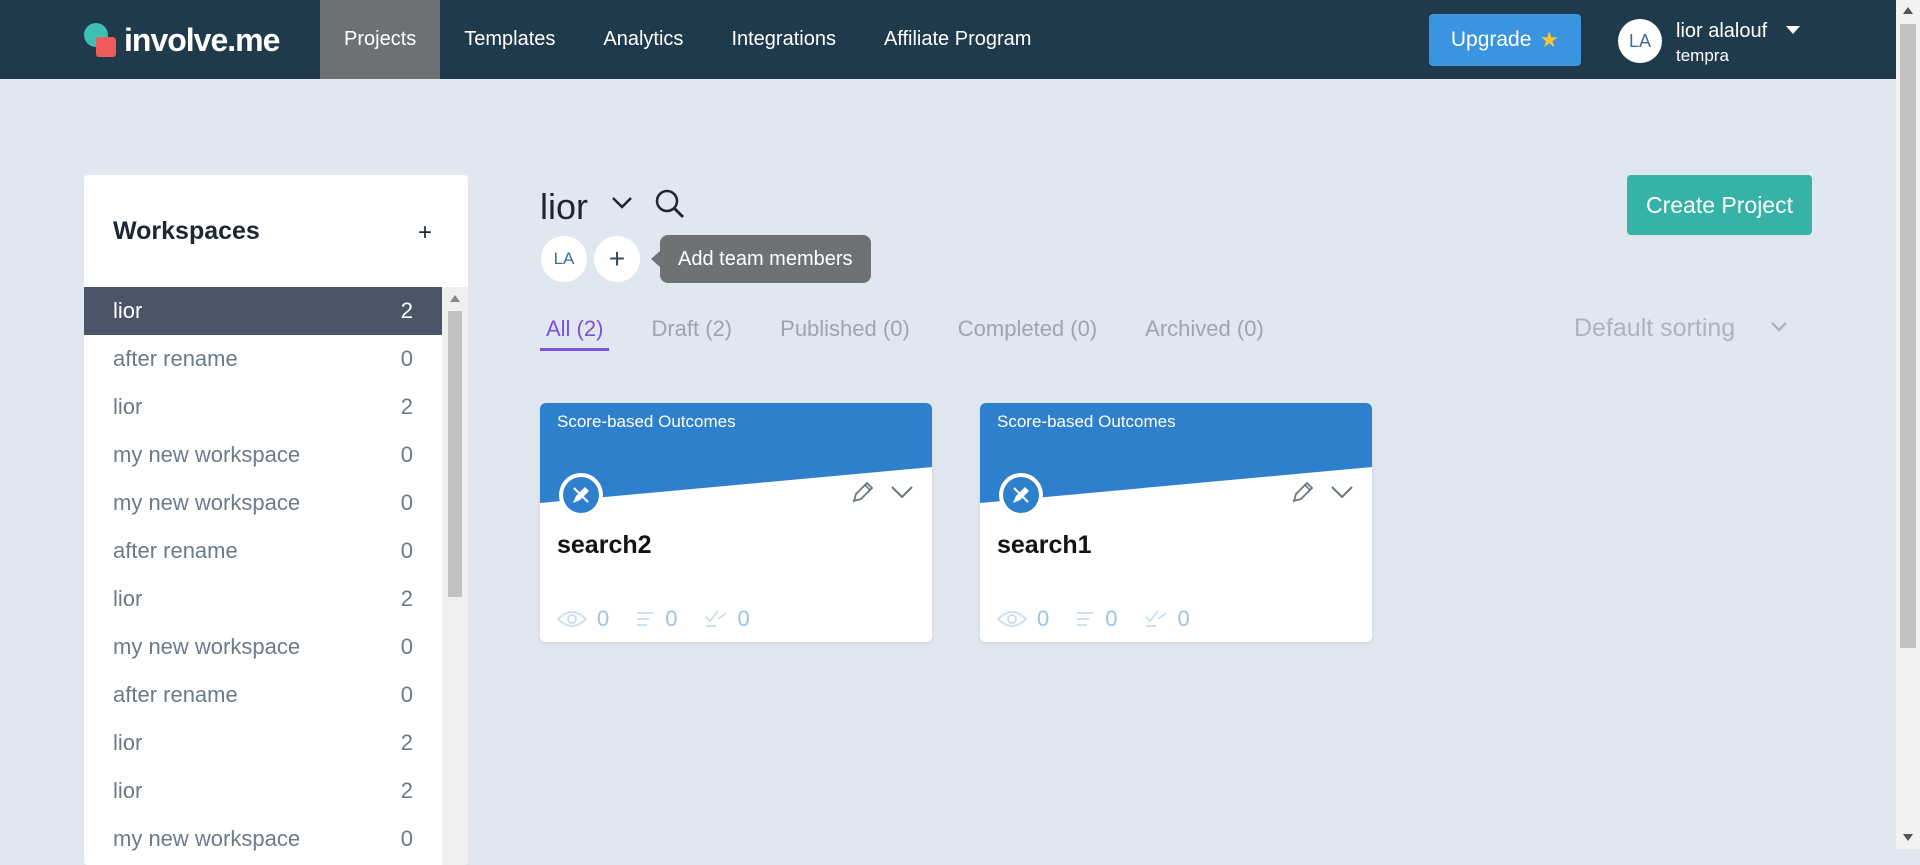 The image size is (1920, 865). I want to click on project-card: Score-based Outcomes search1 0 0 0, so click(1176, 522).